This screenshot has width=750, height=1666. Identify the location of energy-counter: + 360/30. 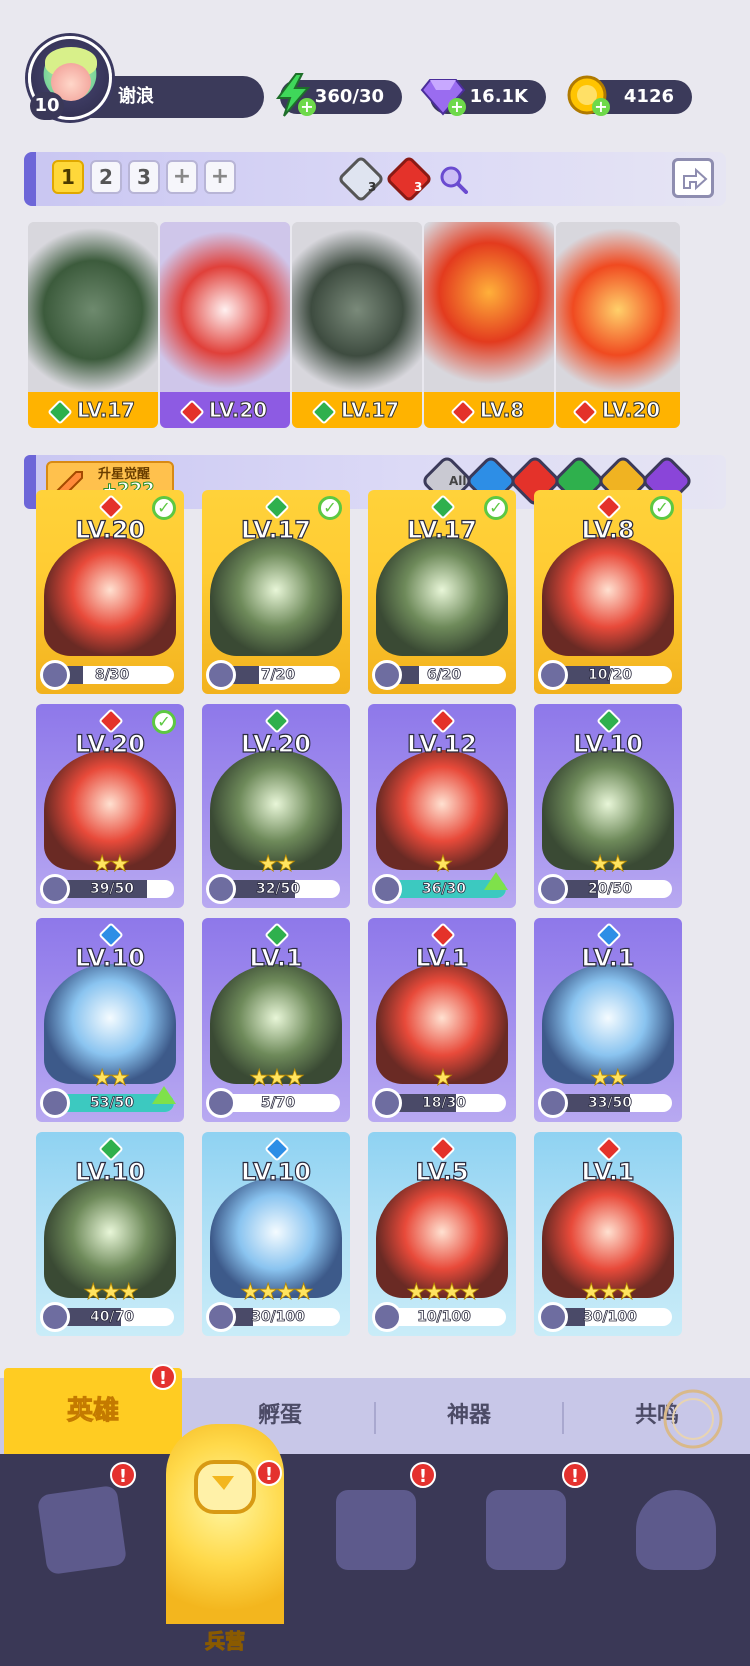
(339, 95).